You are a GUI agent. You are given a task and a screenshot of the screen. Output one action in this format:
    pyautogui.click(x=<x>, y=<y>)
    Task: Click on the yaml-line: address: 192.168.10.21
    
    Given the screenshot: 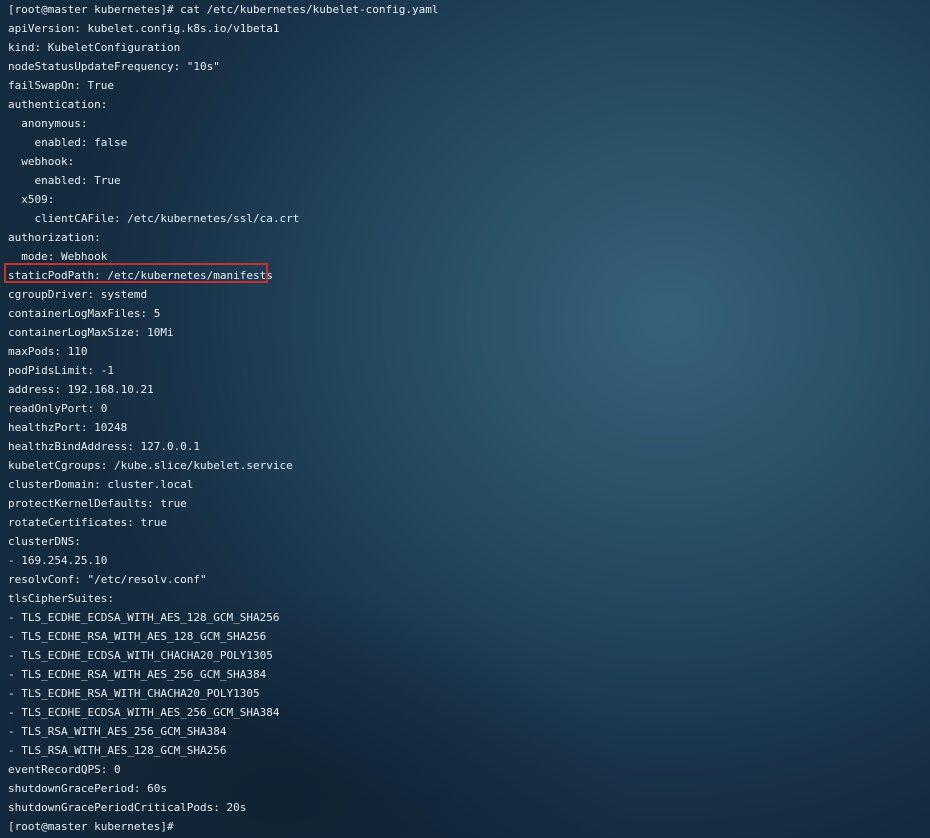 What is the action you would take?
    pyautogui.click(x=81, y=389)
    